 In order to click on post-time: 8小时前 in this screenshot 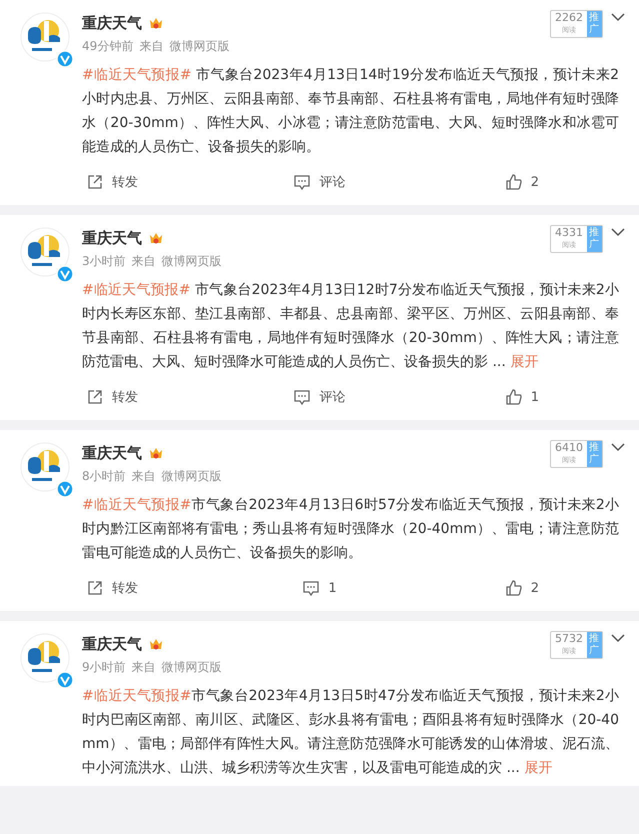, I will do `click(104, 476)`.